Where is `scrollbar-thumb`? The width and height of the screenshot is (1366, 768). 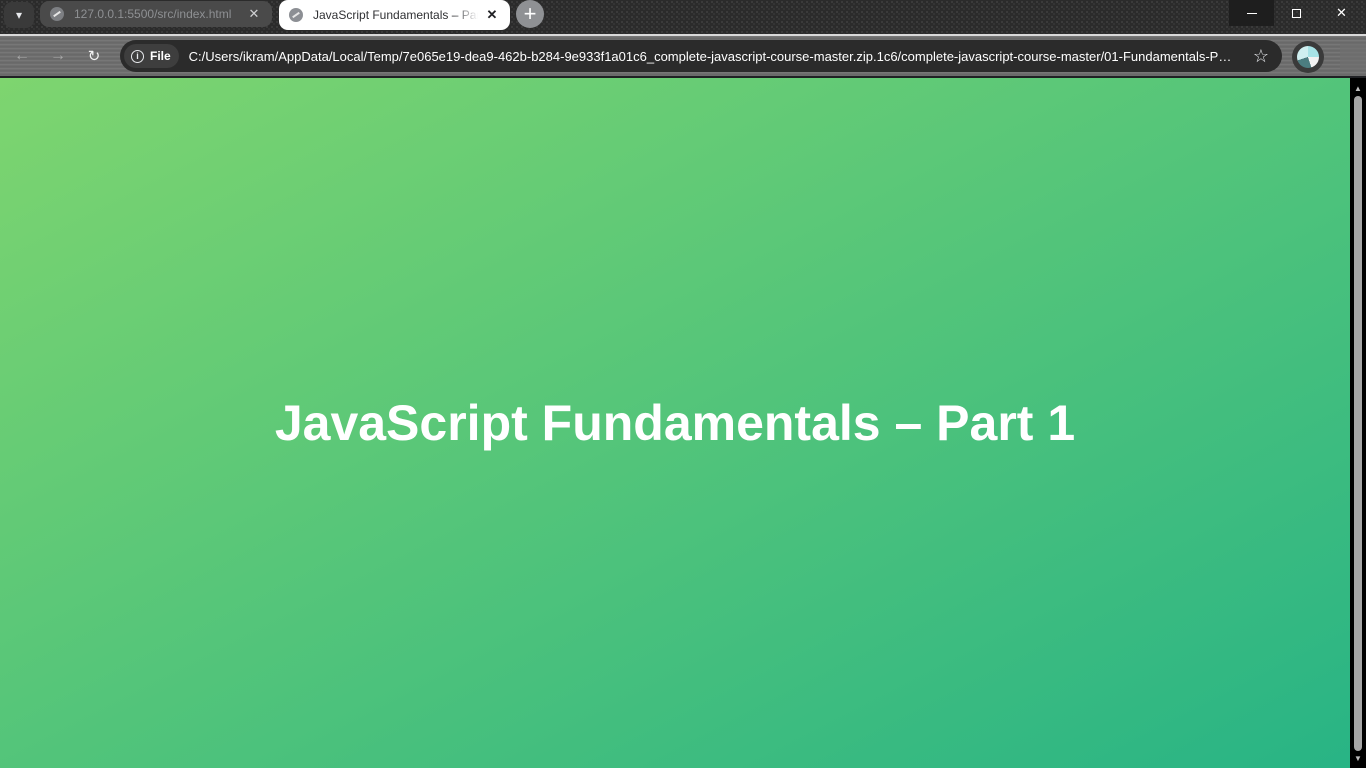 scrollbar-thumb is located at coordinates (1358, 423).